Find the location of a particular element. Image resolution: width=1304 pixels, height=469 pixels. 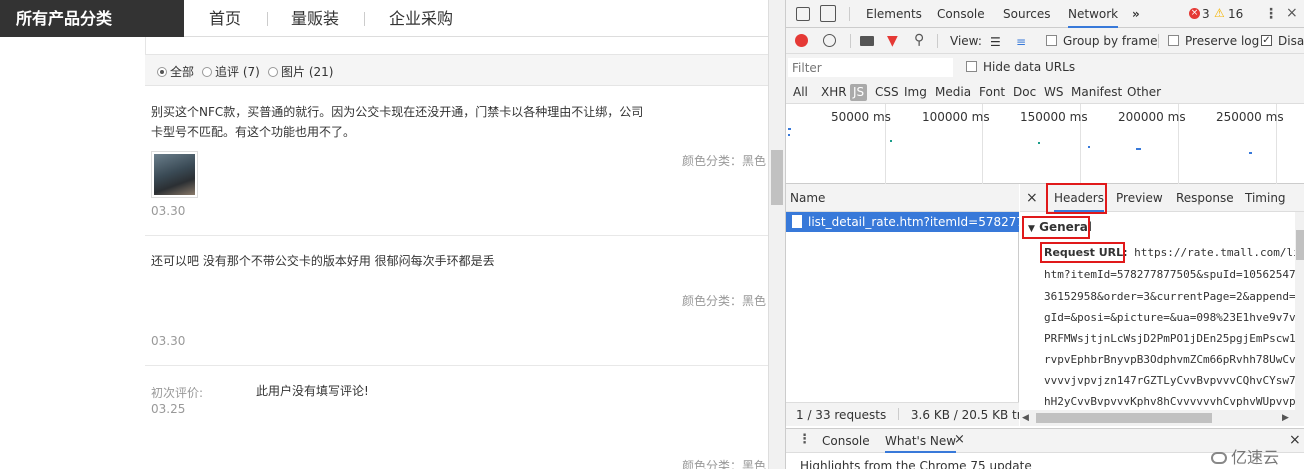

request-url-highlight is located at coordinates (1082, 252).